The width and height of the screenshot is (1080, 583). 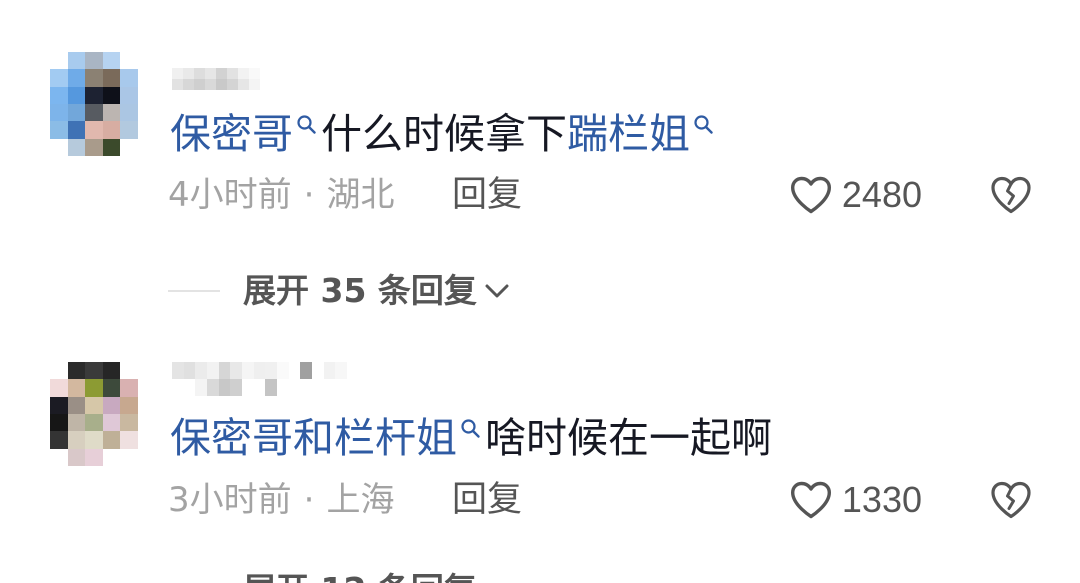 I want to click on expand-replies-button: 展开 35 条回复, so click(x=376, y=291).